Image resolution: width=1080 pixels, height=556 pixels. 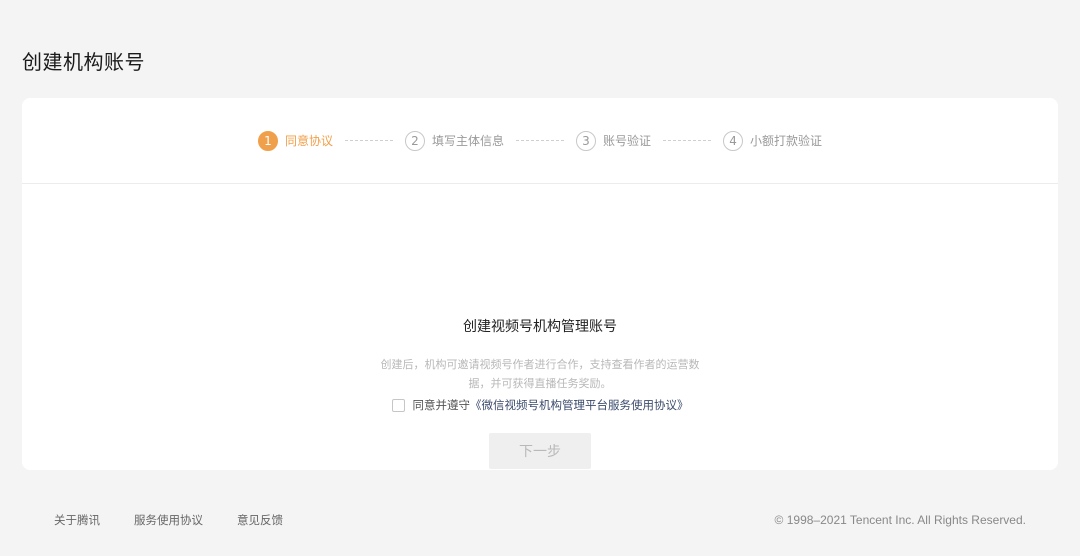 I want to click on section-title: 创建视频号机构管理账号, so click(x=540, y=327).